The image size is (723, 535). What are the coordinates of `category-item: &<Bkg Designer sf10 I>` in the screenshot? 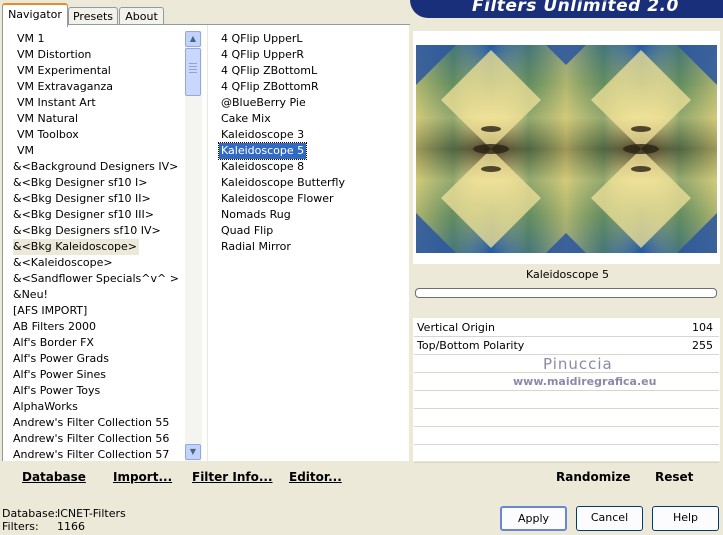 It's located at (80, 183).